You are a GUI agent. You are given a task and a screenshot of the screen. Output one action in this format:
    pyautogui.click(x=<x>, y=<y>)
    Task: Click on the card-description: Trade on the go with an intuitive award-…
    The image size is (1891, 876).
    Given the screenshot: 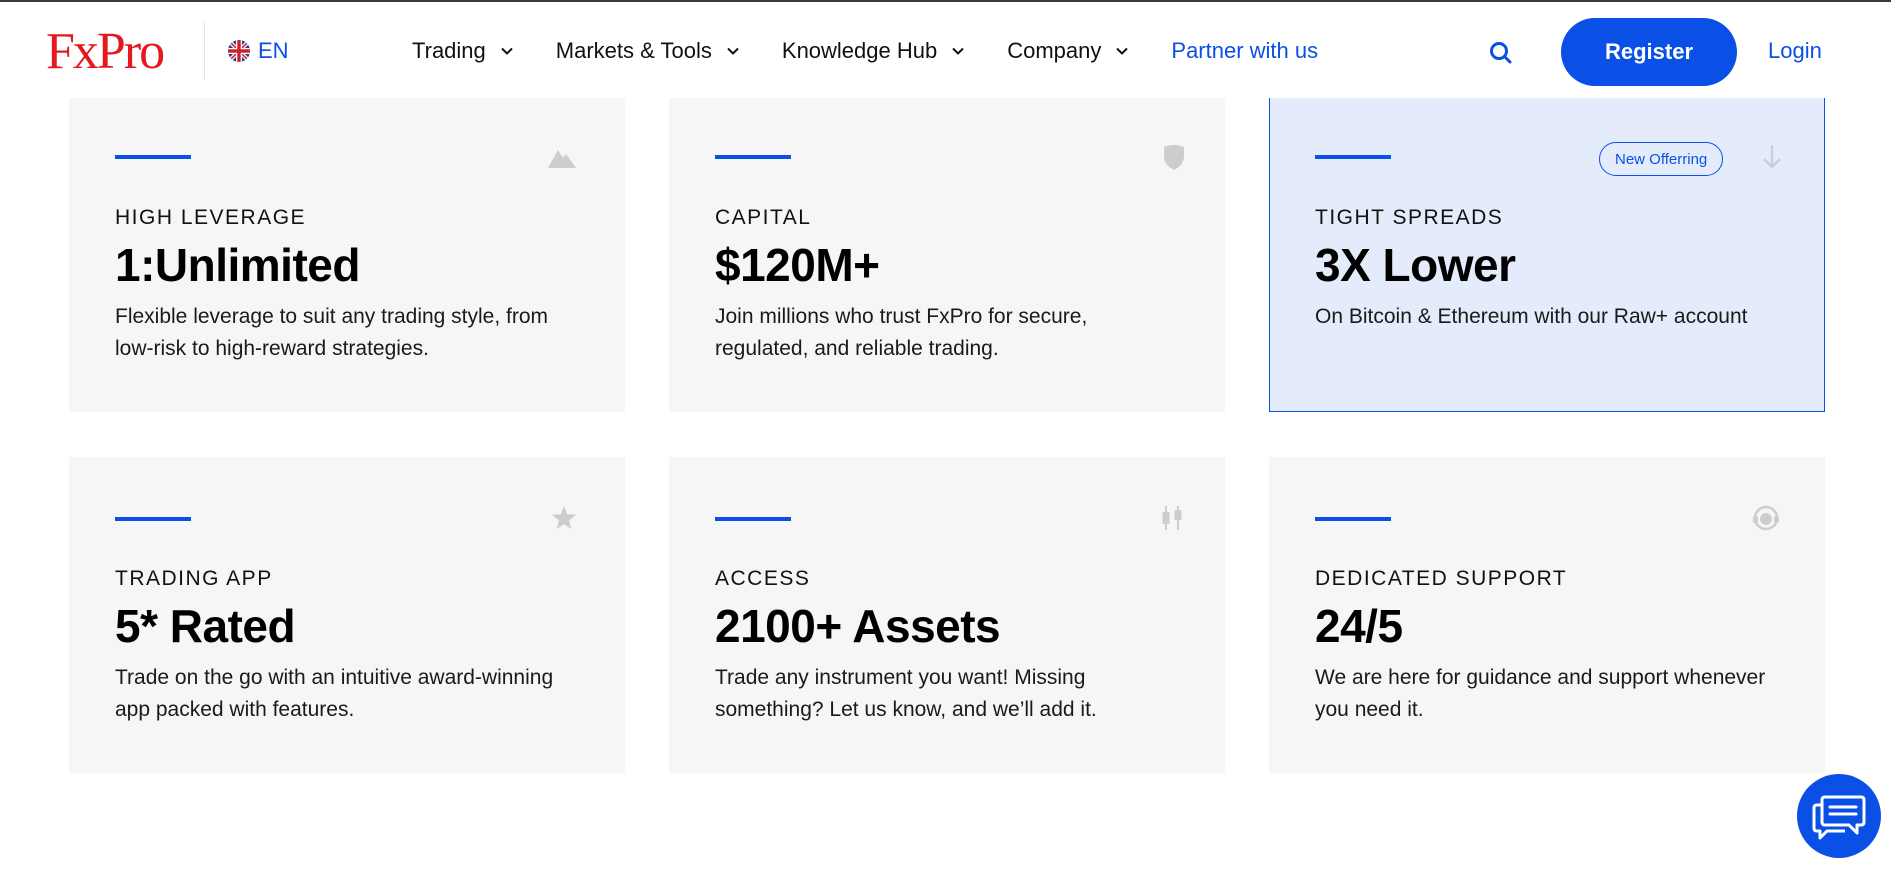 What is the action you would take?
    pyautogui.click(x=334, y=693)
    